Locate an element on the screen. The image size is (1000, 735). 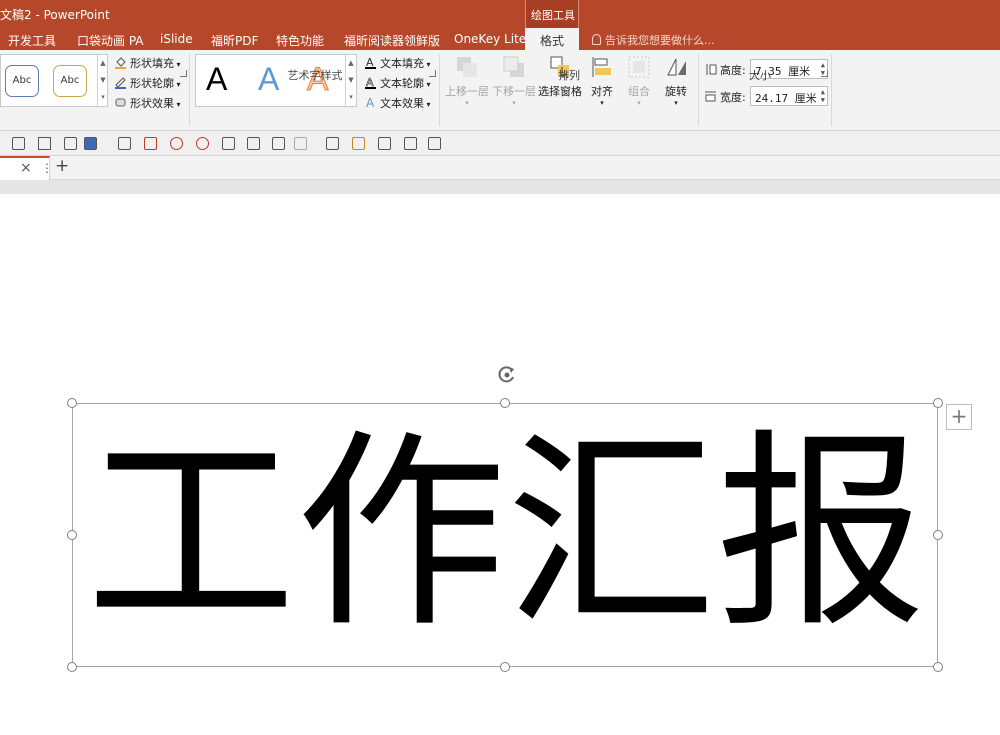
width-icon is located at coordinates (710, 96).